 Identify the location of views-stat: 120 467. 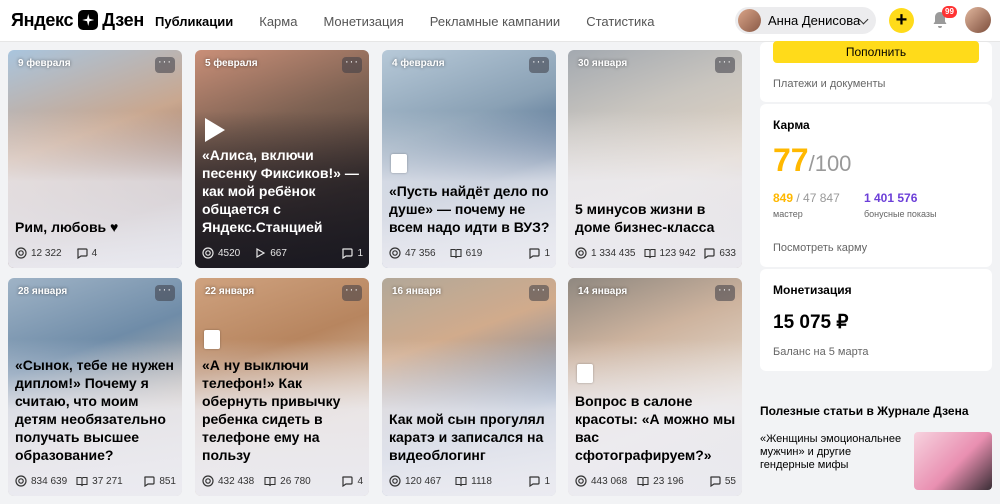
(415, 481).